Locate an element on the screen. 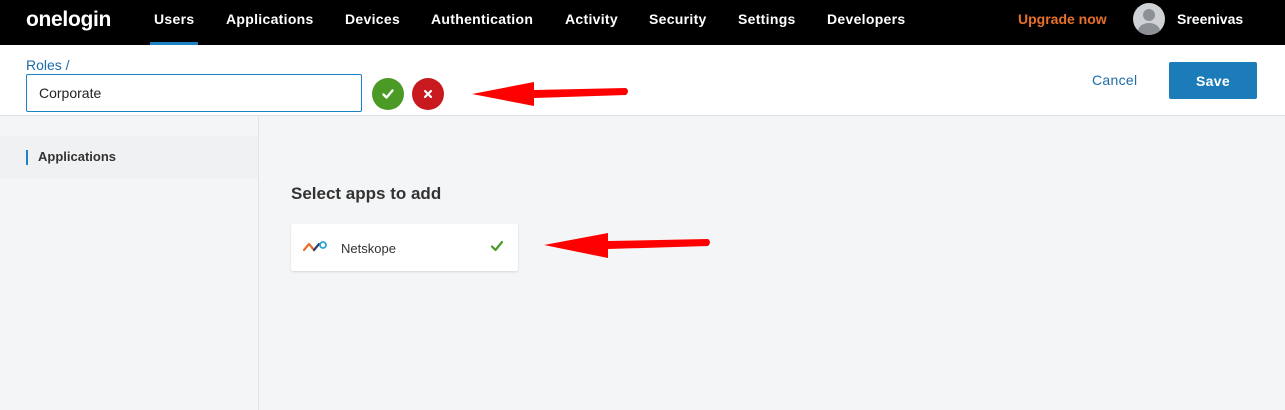 The height and width of the screenshot is (410, 1285). section-title: Select apps to add is located at coordinates (366, 193).